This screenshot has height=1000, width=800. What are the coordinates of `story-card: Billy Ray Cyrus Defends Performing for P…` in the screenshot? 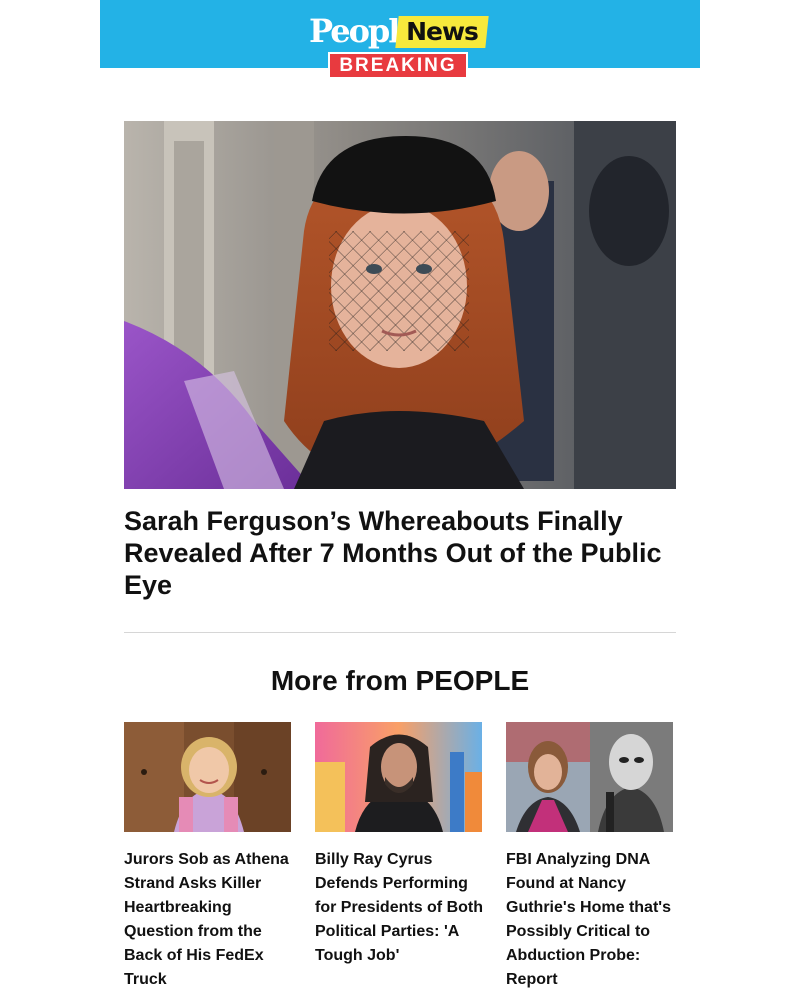 It's located at (400, 845).